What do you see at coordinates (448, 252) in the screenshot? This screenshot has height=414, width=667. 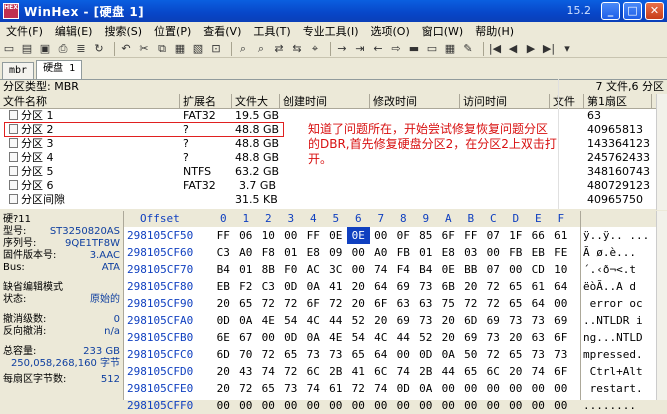 I see `hex-byte: E8` at bounding box center [448, 252].